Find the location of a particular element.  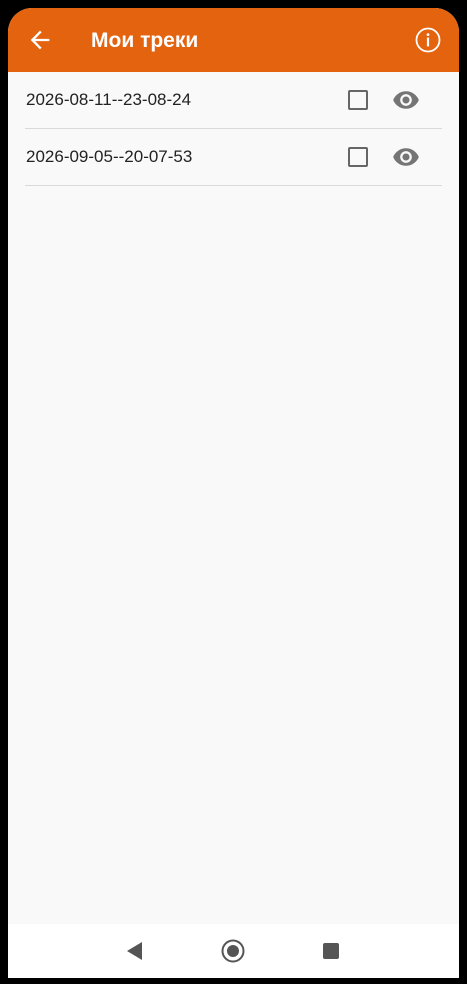

track-name: 2026-09-05--20-07-53 is located at coordinates (109, 156).